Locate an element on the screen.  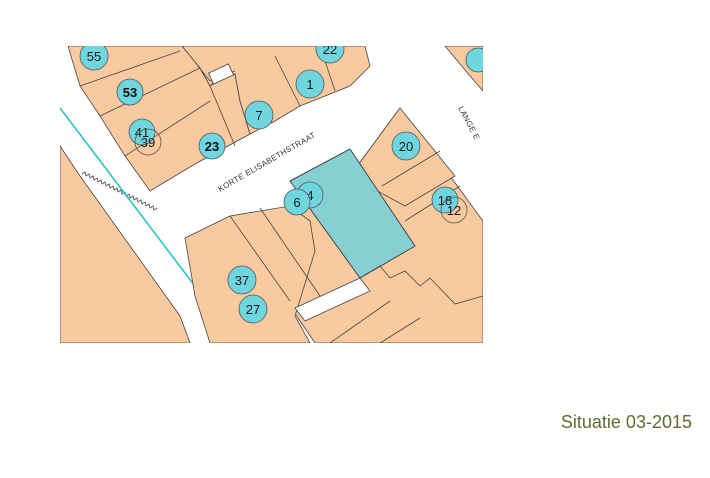
map-caption: Situatie 03-2015 is located at coordinates (626, 422).